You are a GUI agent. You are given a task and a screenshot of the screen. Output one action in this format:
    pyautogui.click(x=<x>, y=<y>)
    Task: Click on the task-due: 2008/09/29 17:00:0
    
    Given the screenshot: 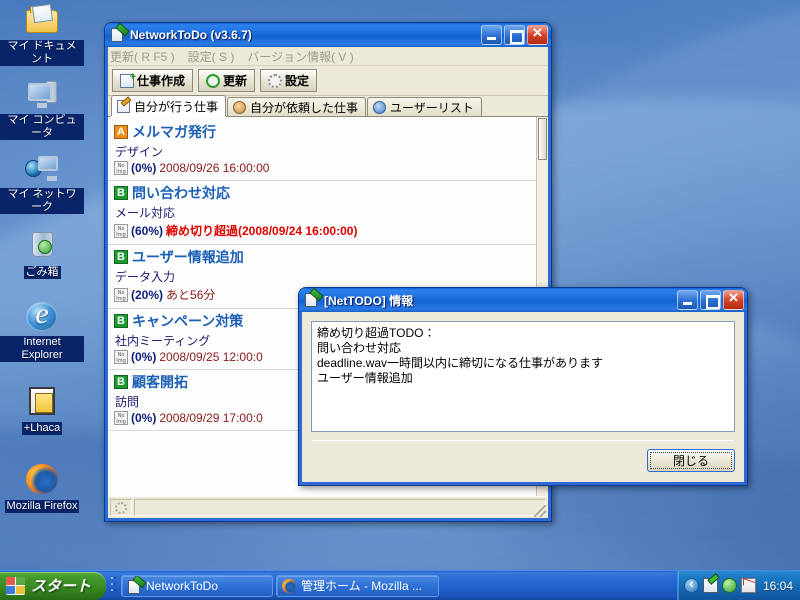 What is the action you would take?
    pyautogui.click(x=211, y=418)
    